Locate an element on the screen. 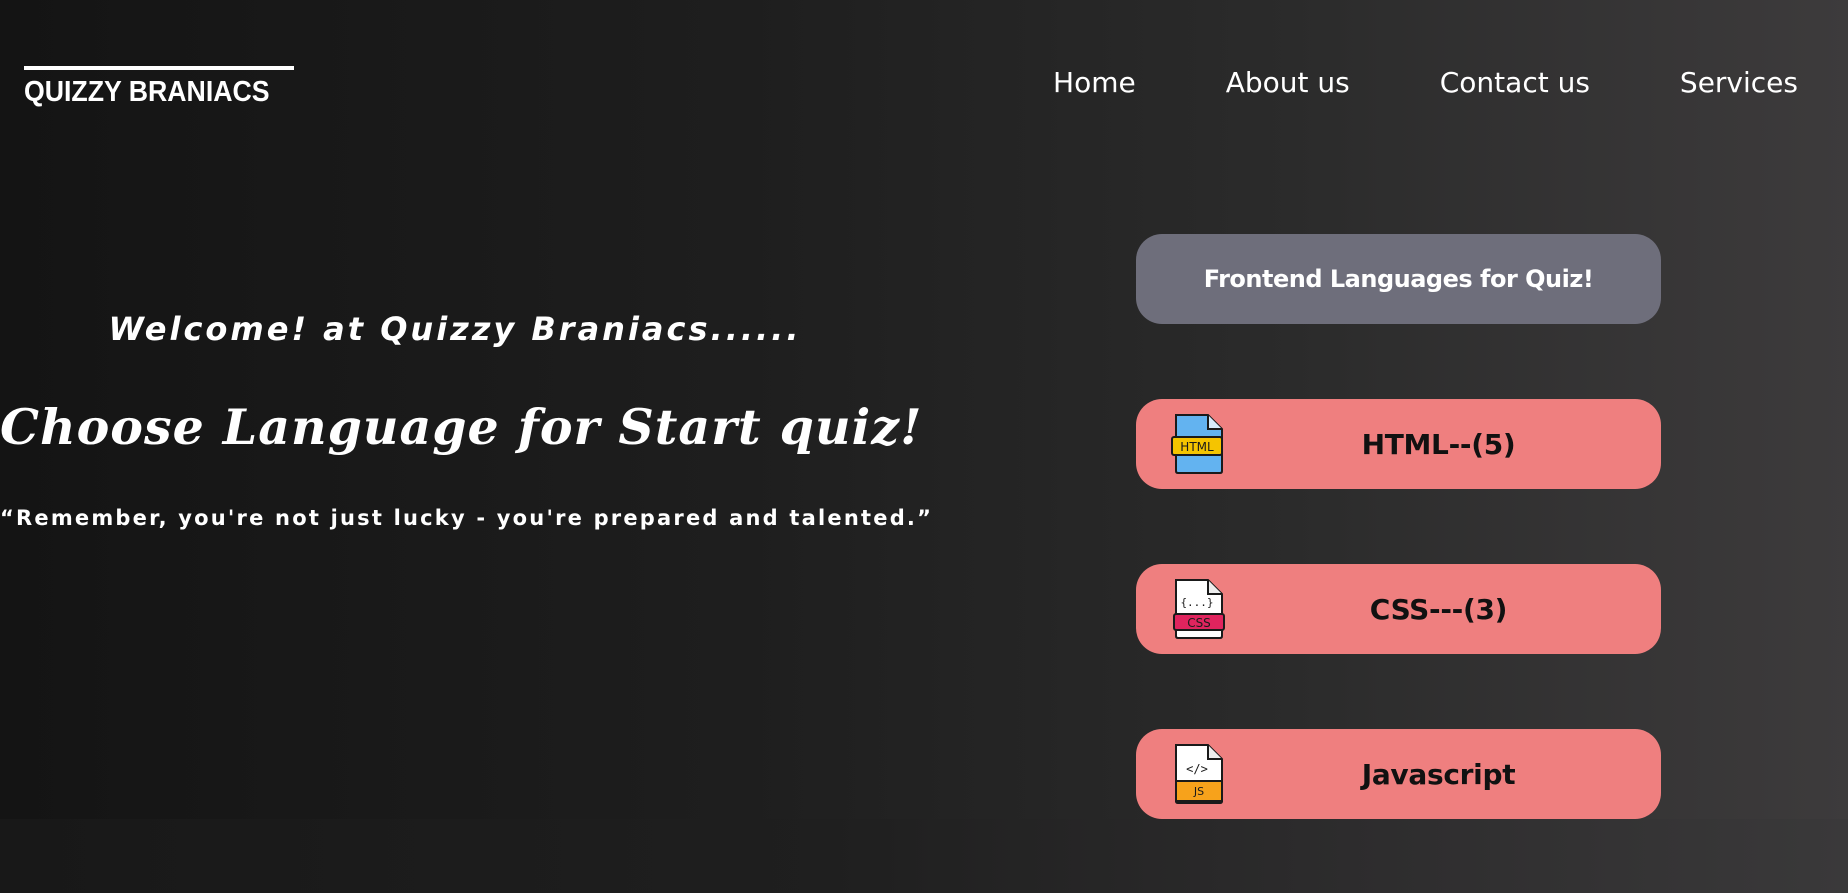 The height and width of the screenshot is (893, 1848). nav-home: Home is located at coordinates (1094, 82).